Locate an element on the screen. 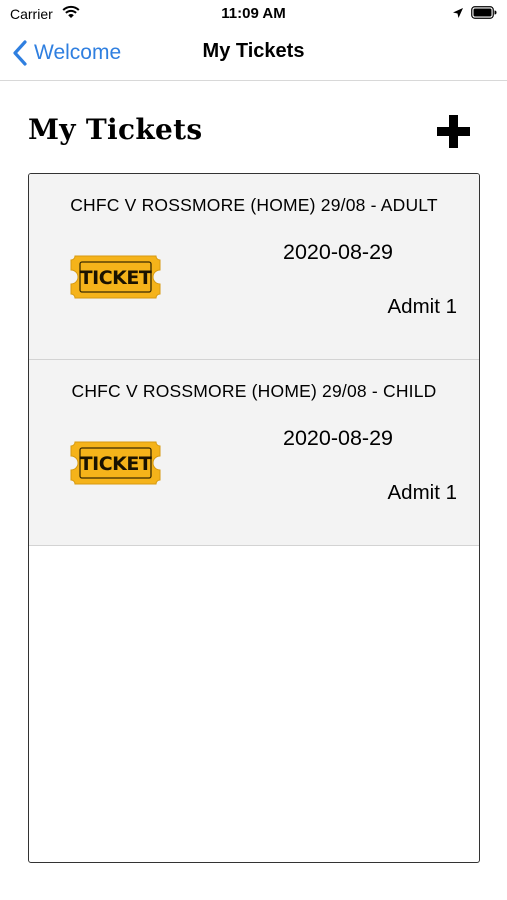  plus-icon is located at coordinates (453, 131).